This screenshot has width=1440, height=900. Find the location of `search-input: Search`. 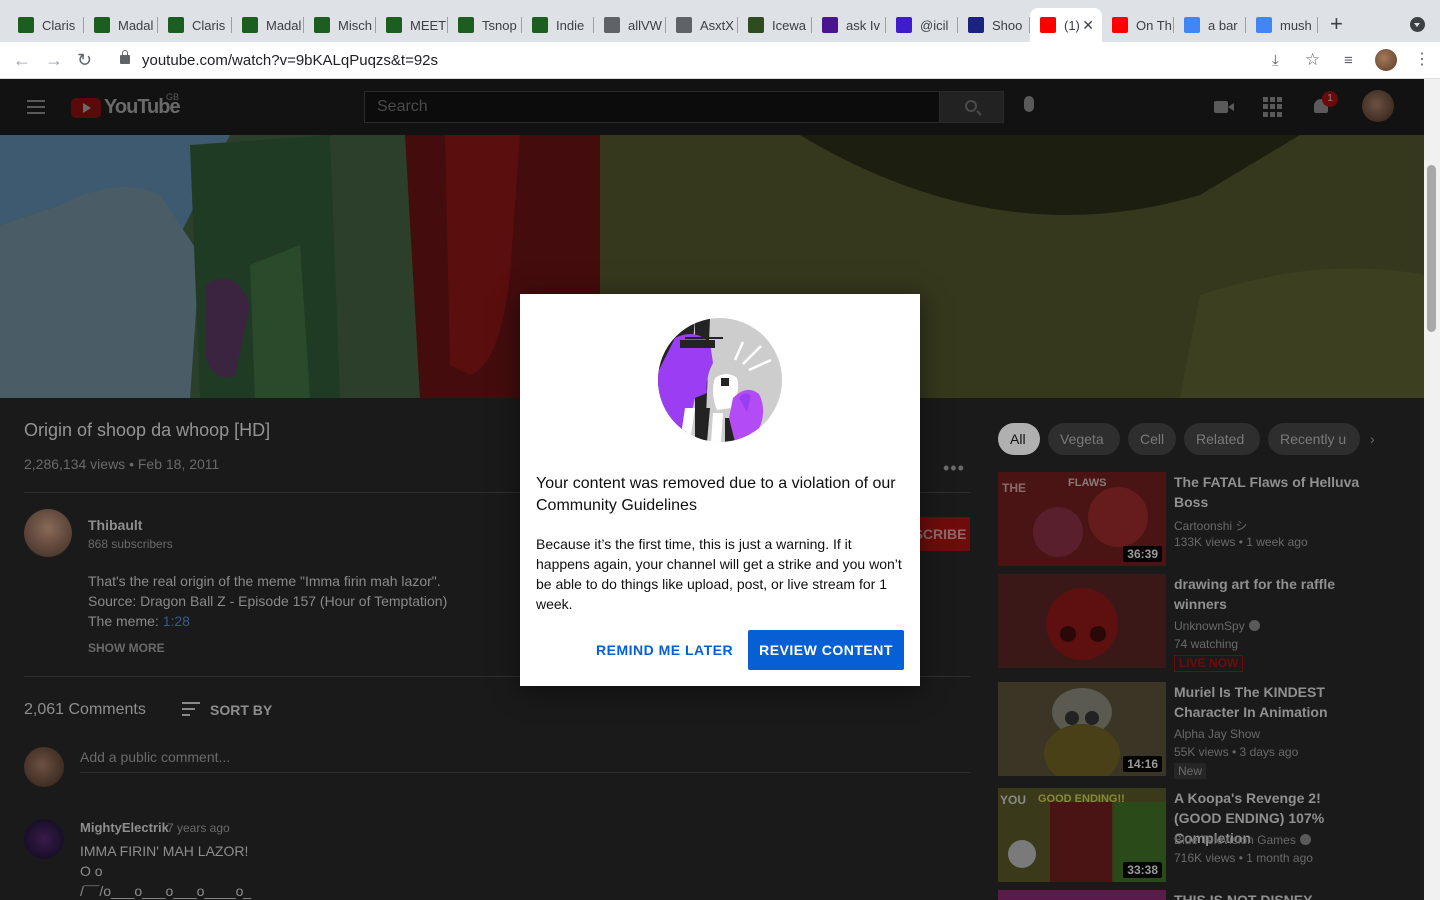

search-input: Search is located at coordinates (652, 107).